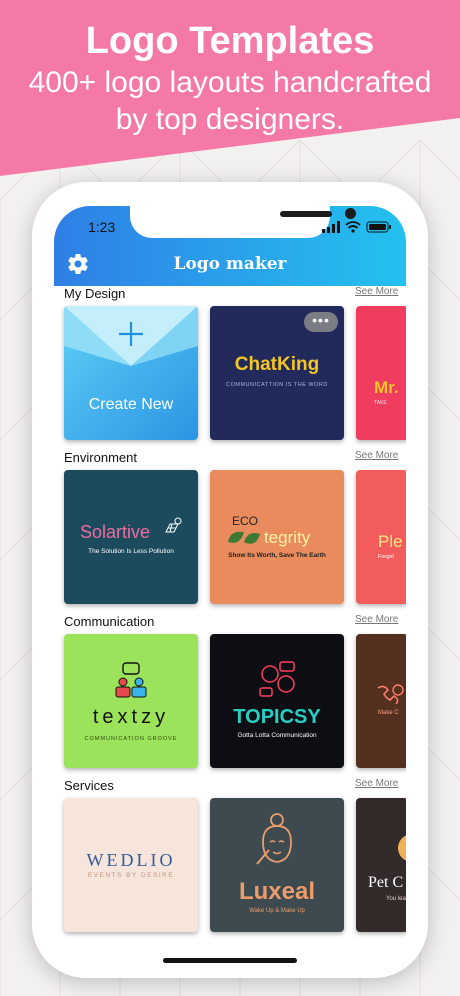 This screenshot has width=460, height=996. Describe the element at coordinates (131, 551) in the screenshot. I see `logo-tagline: The Solution Is Less Pollution` at that location.